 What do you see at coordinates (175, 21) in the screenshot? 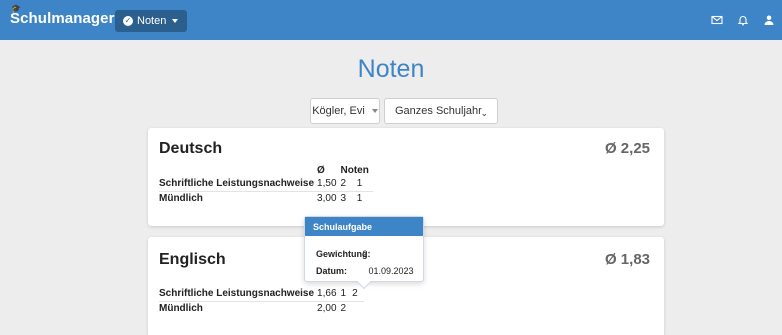
I see `chevron-down-icon` at bounding box center [175, 21].